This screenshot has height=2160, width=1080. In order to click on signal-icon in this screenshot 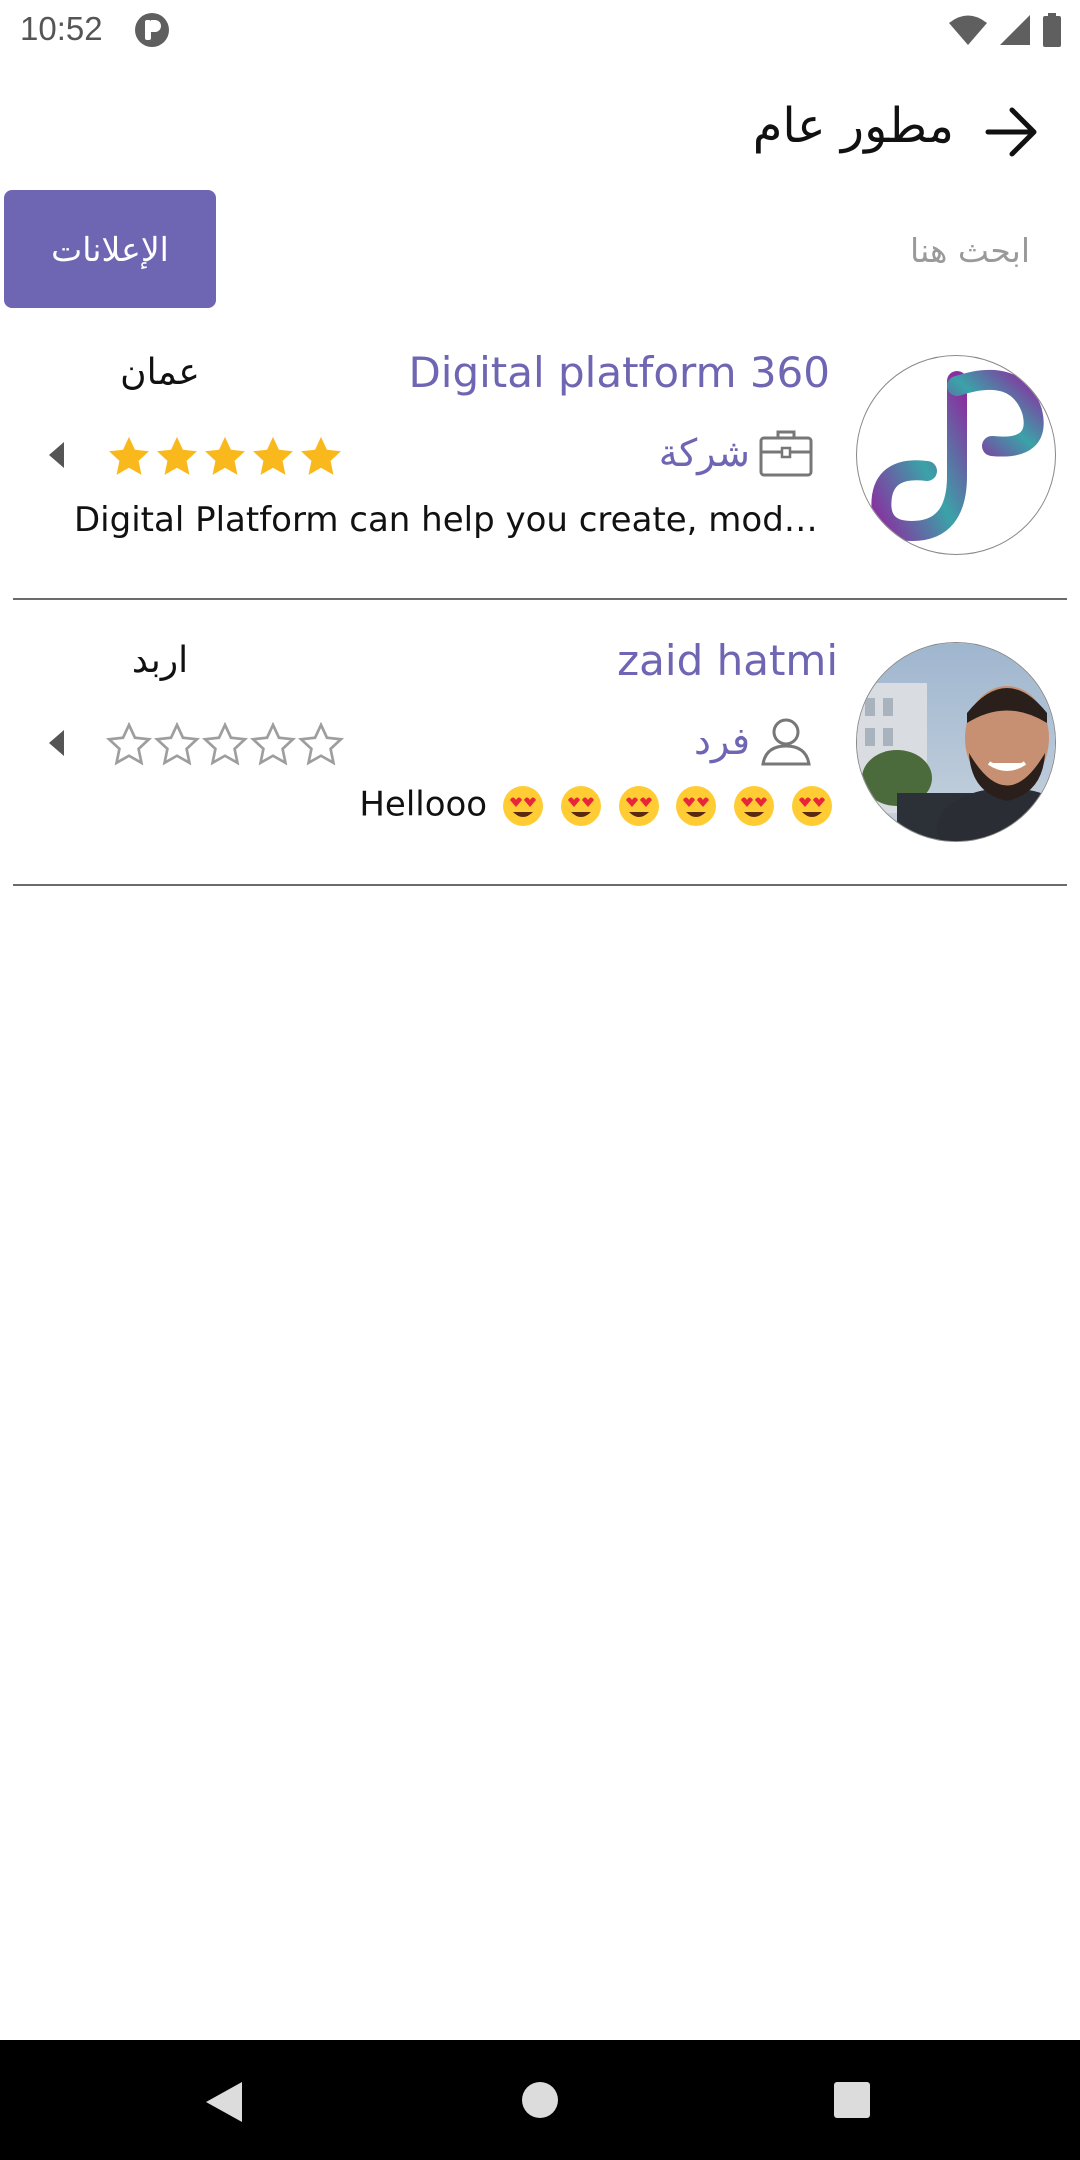, I will do `click(1015, 30)`.